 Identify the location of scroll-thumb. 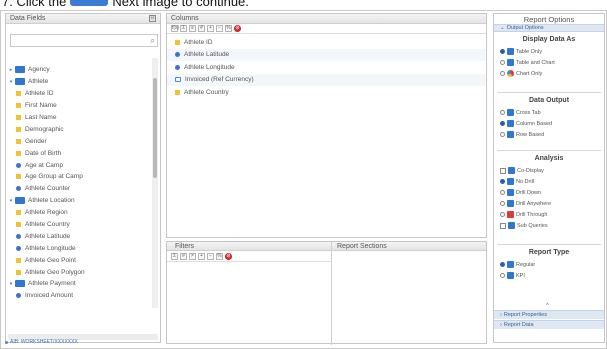
(155, 128).